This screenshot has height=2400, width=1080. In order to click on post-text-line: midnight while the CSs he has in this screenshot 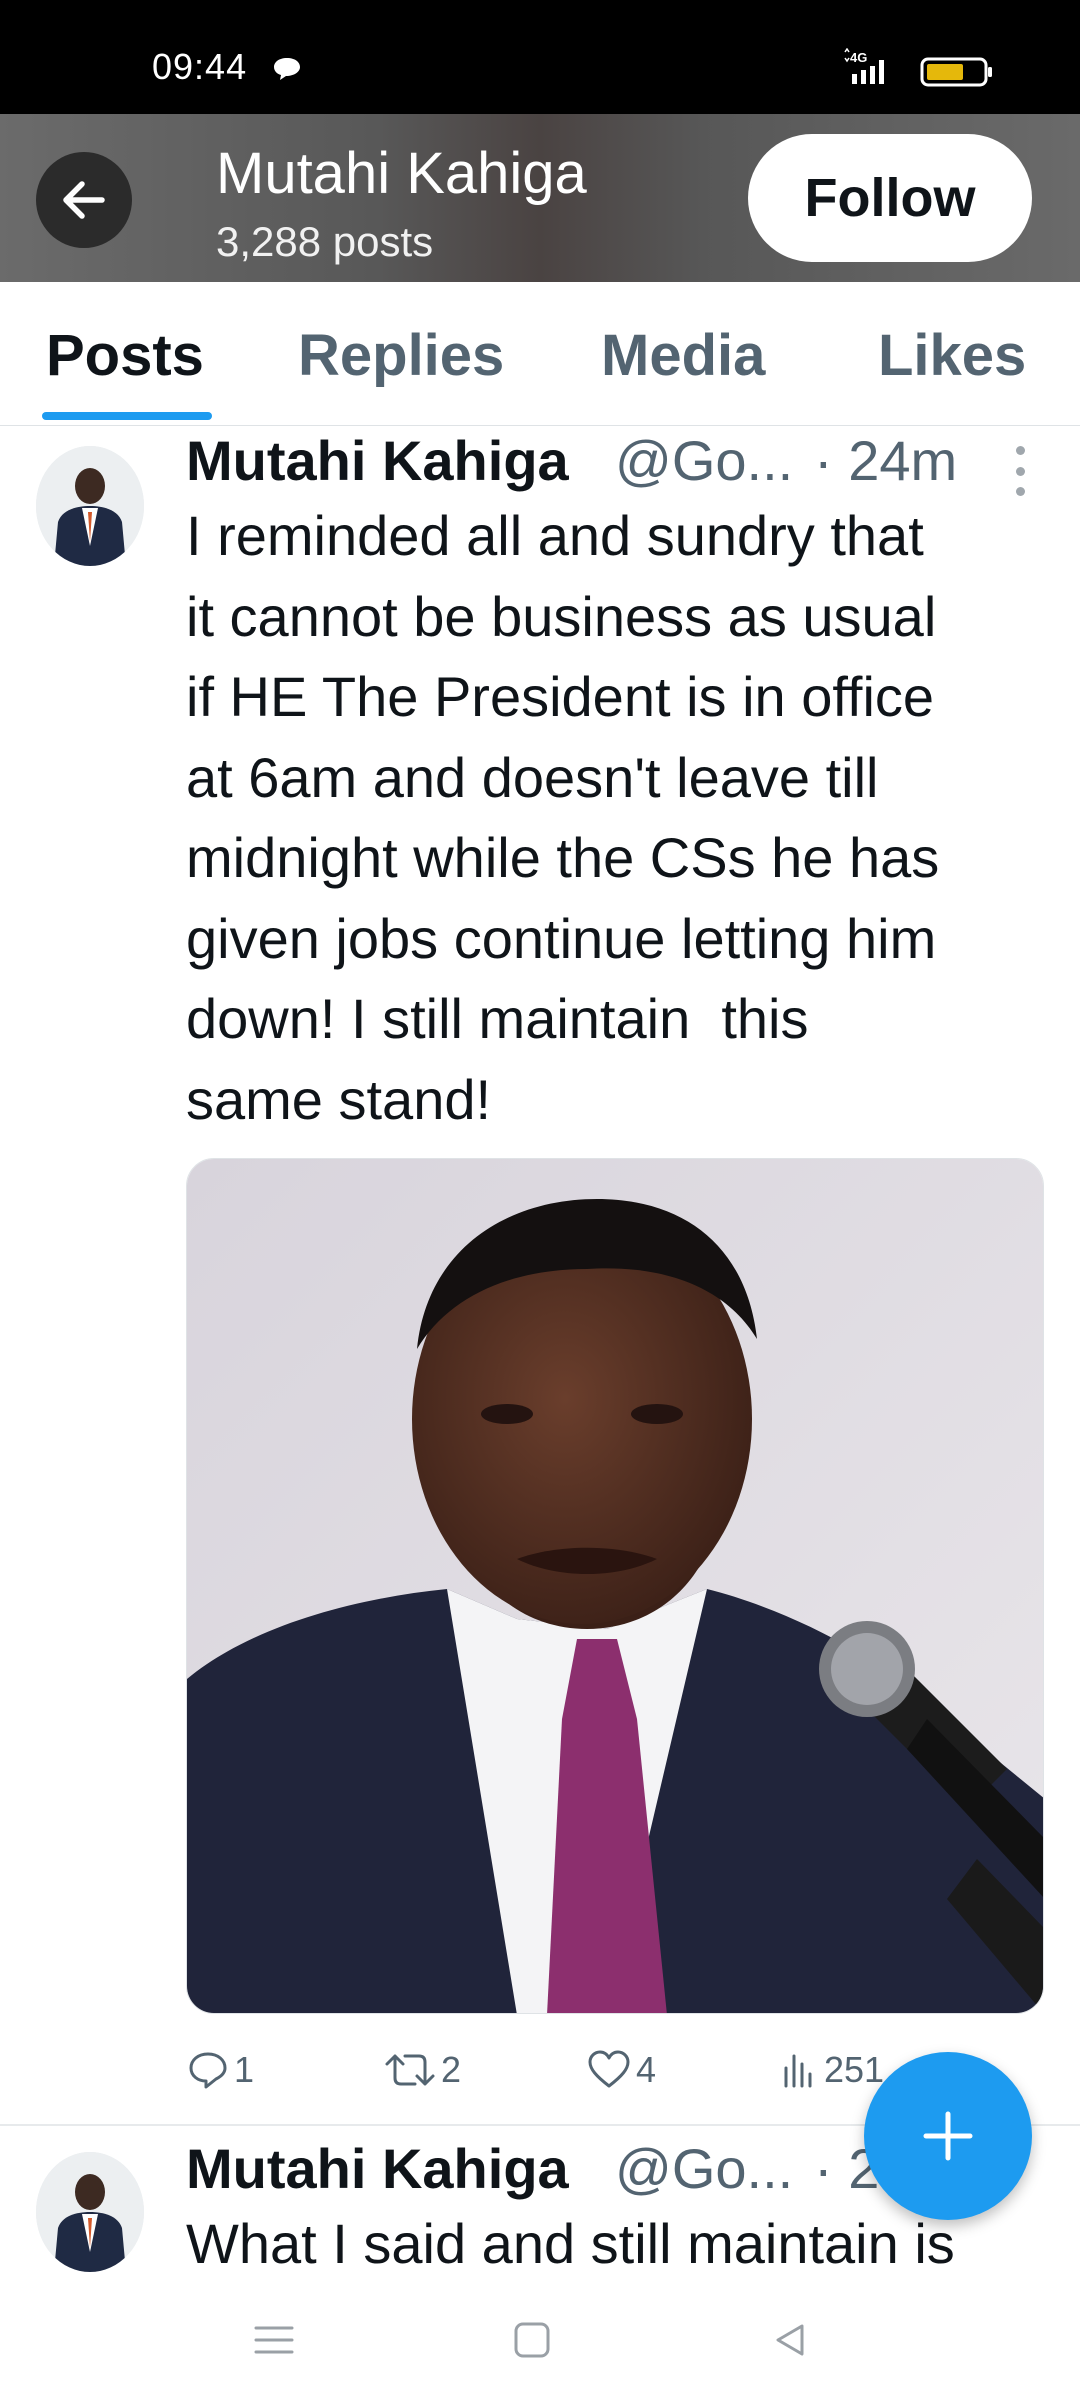, I will do `click(563, 857)`.